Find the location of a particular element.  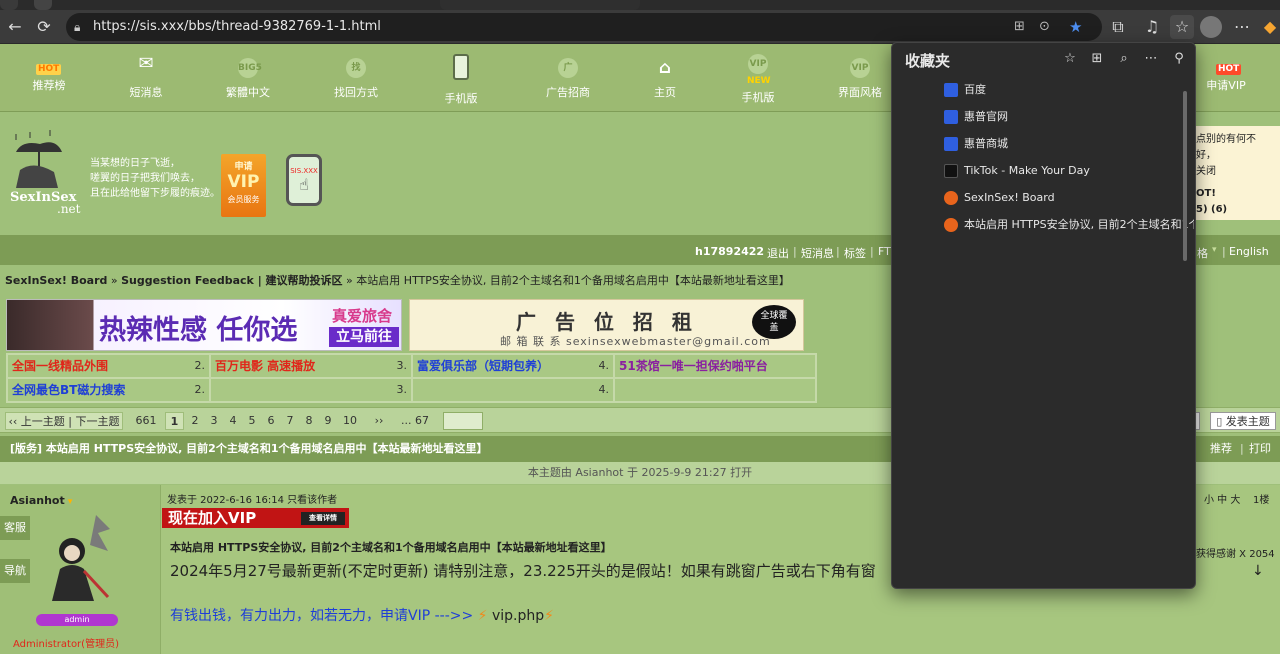

vip-php-link: vip.php is located at coordinates (518, 616).